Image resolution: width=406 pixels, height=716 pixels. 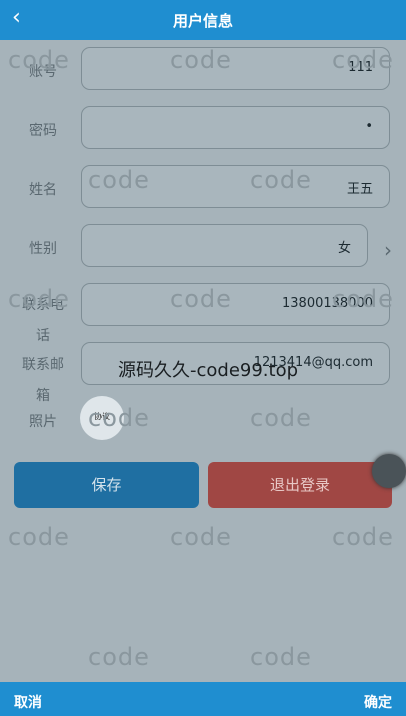 What do you see at coordinates (388, 250) in the screenshot?
I see `chevron-right-icon: ›` at bounding box center [388, 250].